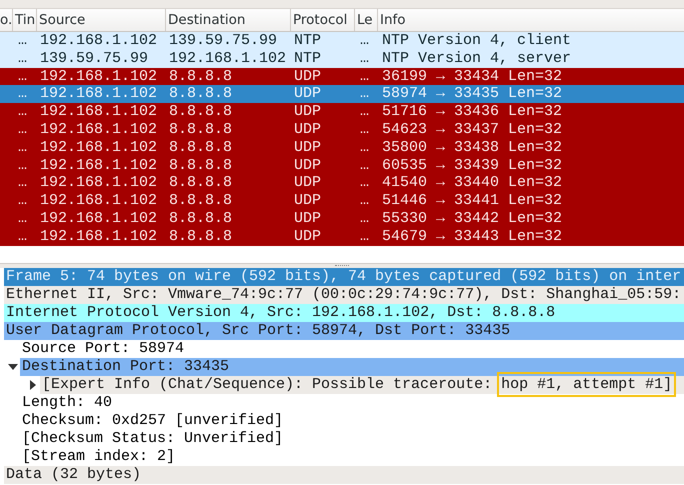 The image size is (684, 485). I want to click on packet-row: … 192.168.1.102 139.59.75.99 NTP … NTP Version 4, client, so click(342, 41).